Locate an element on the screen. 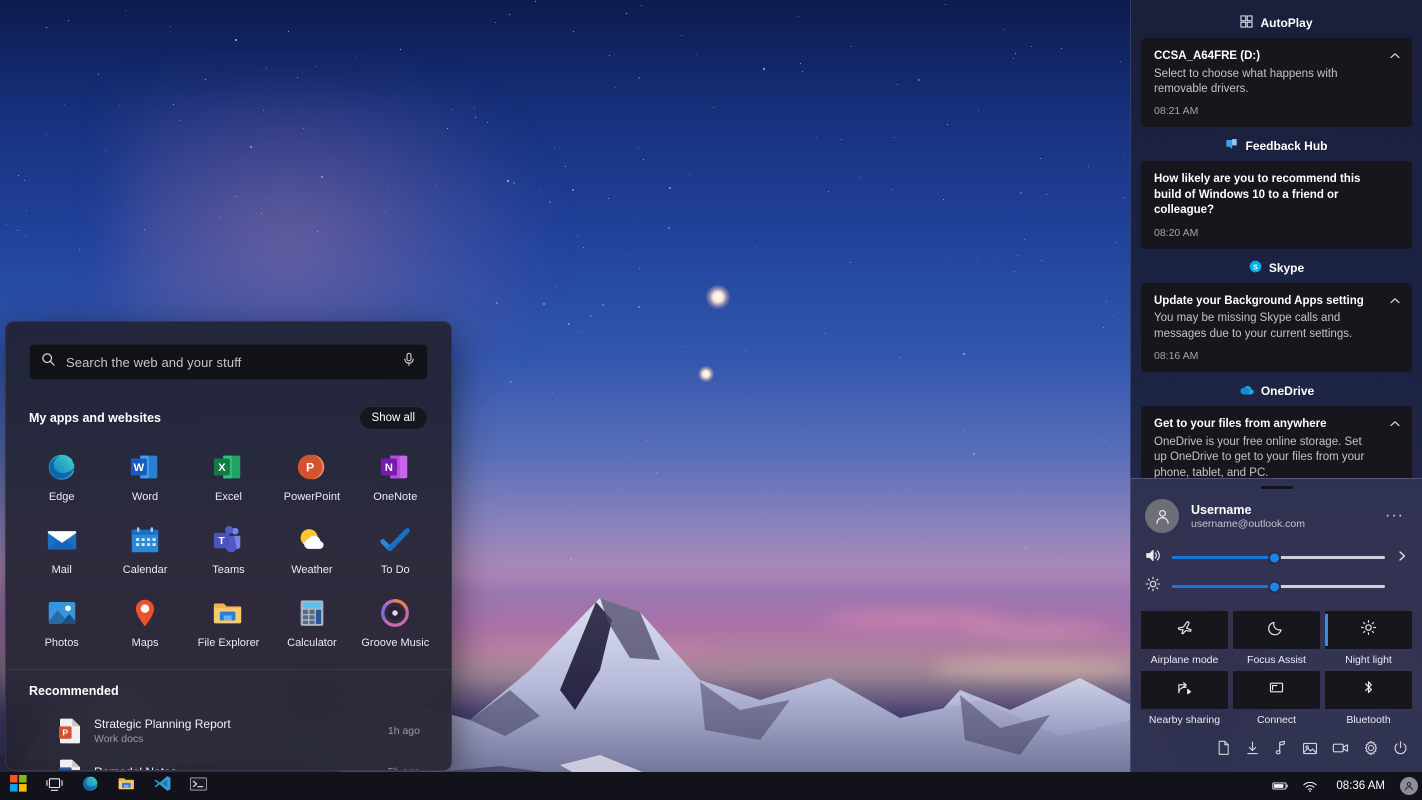  onedrive-icon is located at coordinates (1246, 391).